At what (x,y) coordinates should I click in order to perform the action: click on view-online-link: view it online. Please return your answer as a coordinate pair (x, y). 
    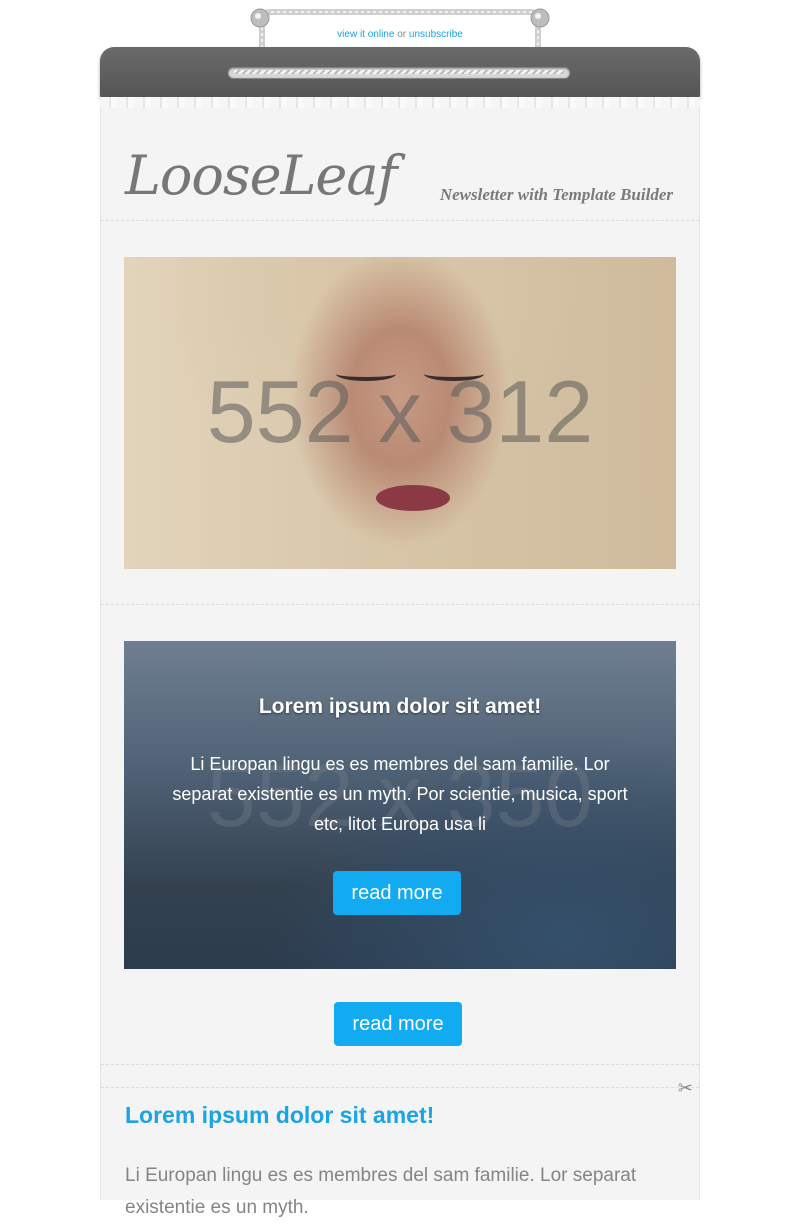
    Looking at the image, I should click on (365, 34).